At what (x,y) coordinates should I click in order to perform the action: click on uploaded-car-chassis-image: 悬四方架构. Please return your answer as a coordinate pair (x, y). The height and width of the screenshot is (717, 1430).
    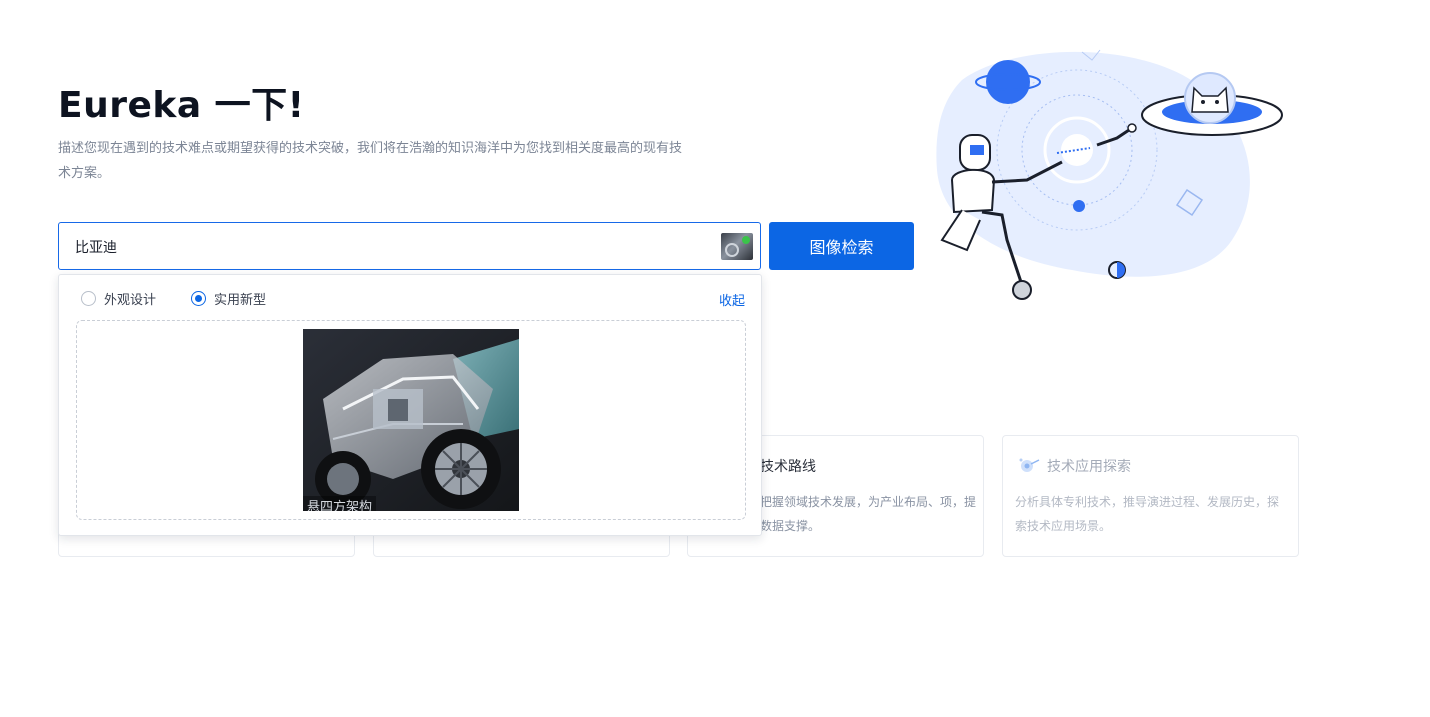
    Looking at the image, I should click on (411, 420).